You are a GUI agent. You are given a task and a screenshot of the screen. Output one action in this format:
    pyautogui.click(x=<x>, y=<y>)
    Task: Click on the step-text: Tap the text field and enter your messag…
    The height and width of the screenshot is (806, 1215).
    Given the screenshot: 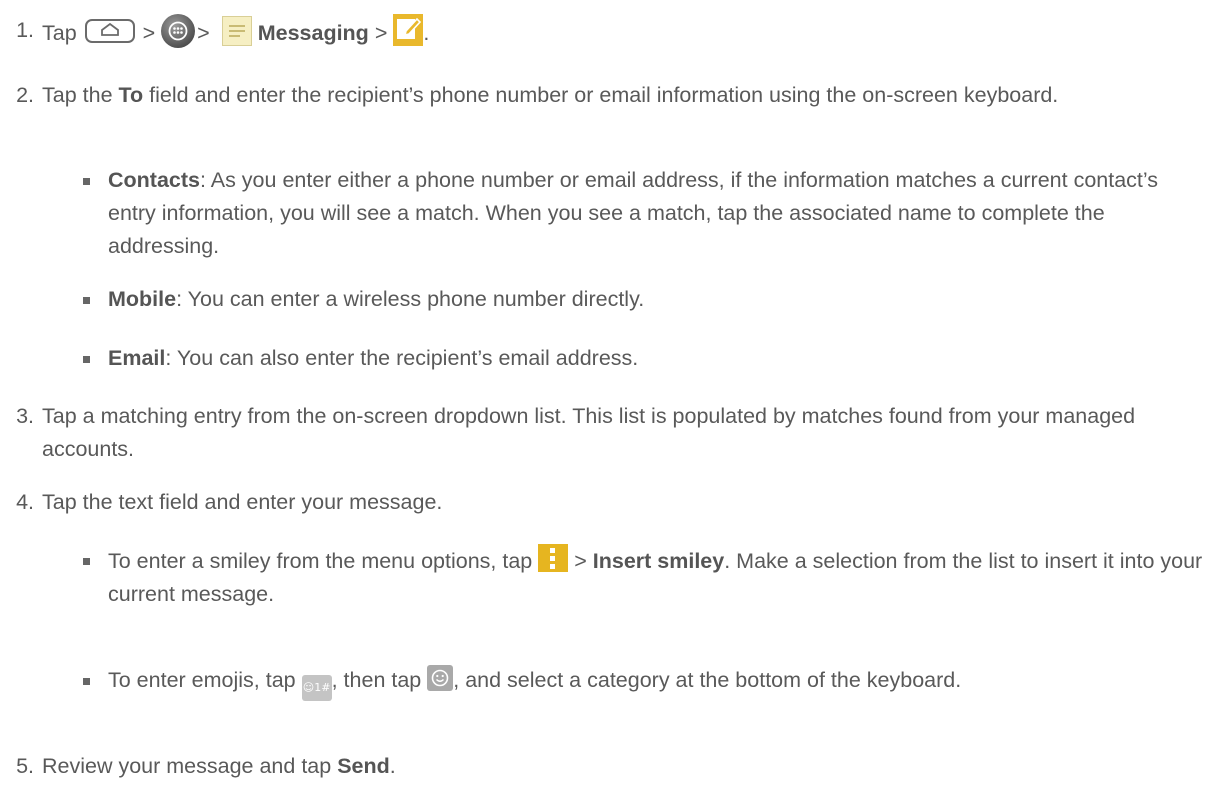 What is the action you would take?
    pyautogui.click(x=242, y=502)
    